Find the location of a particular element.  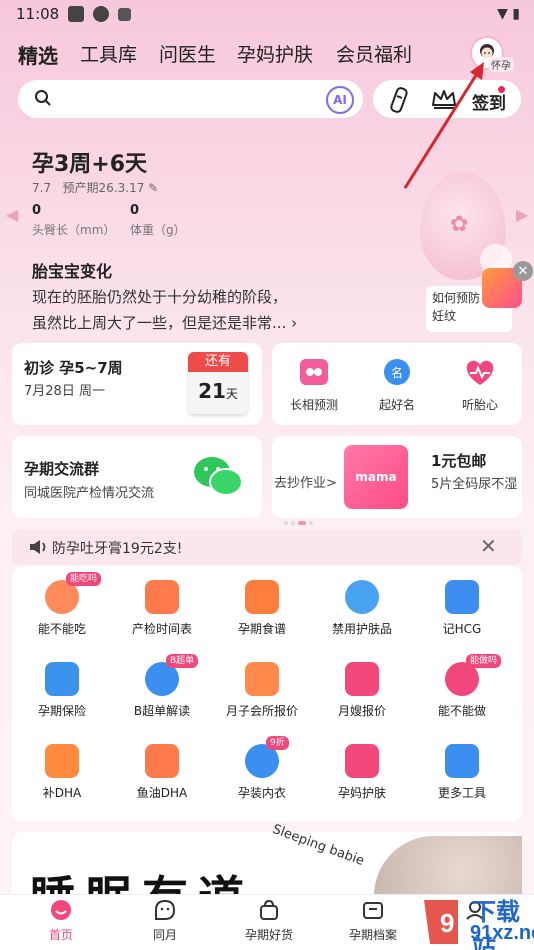

tool-tag: 9折 is located at coordinates (277, 743).